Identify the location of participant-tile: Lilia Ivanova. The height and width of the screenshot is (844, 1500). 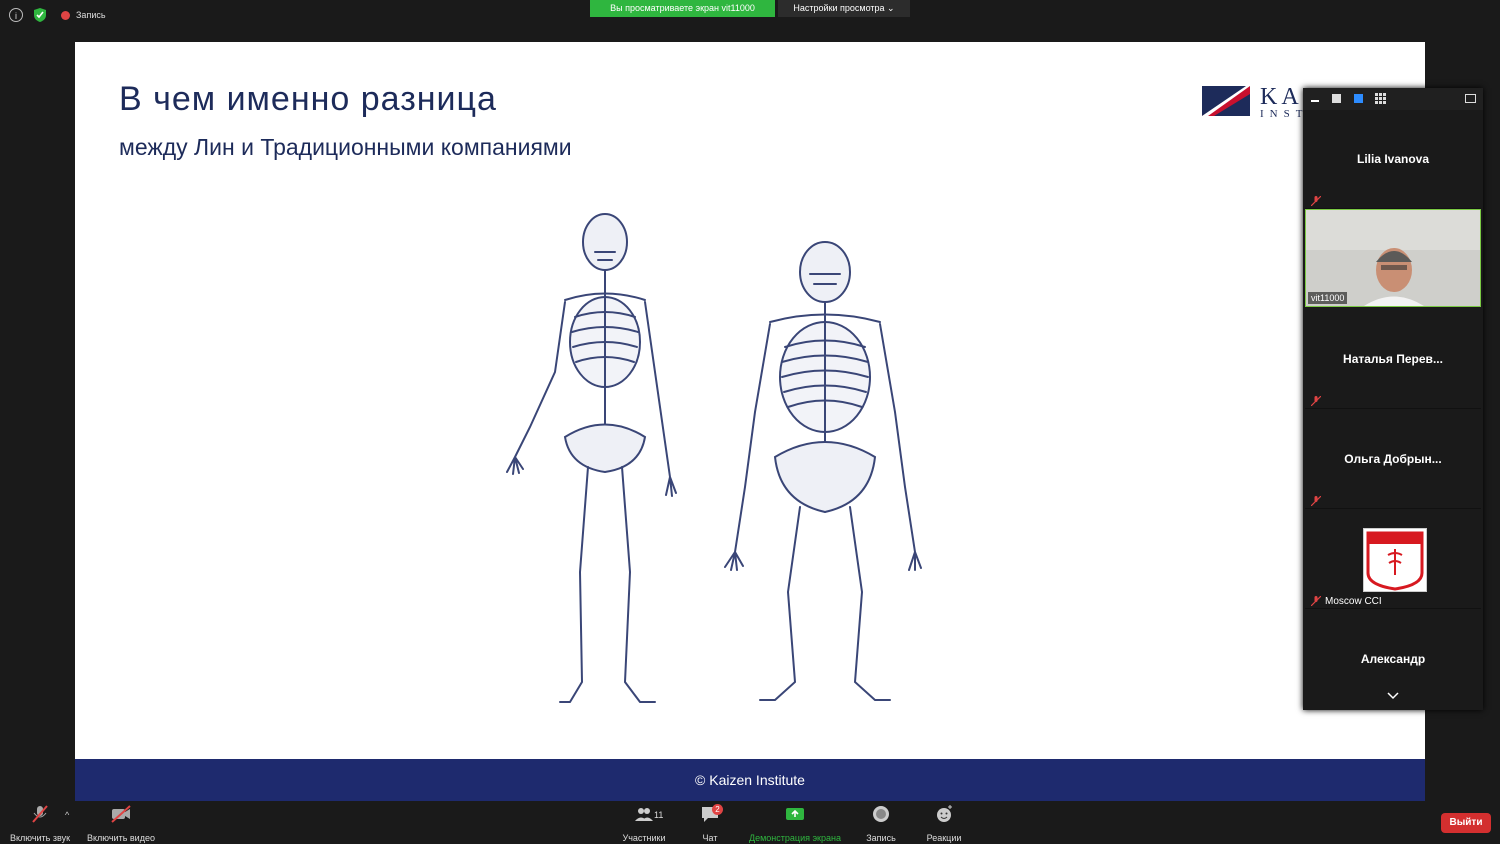
(1393, 159).